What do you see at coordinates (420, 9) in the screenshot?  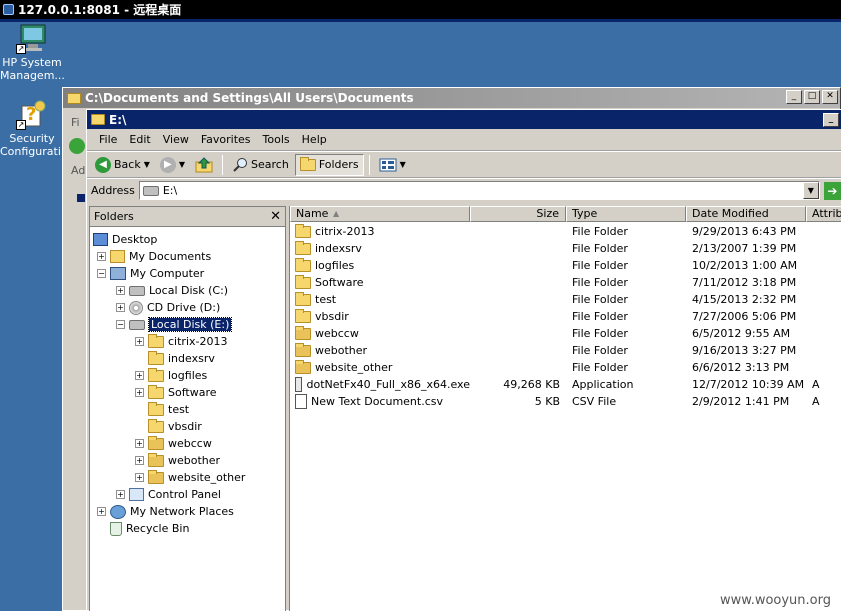 I see `rdp-title-bar: 127.0.0.1:8081 - 远程桌面` at bounding box center [420, 9].